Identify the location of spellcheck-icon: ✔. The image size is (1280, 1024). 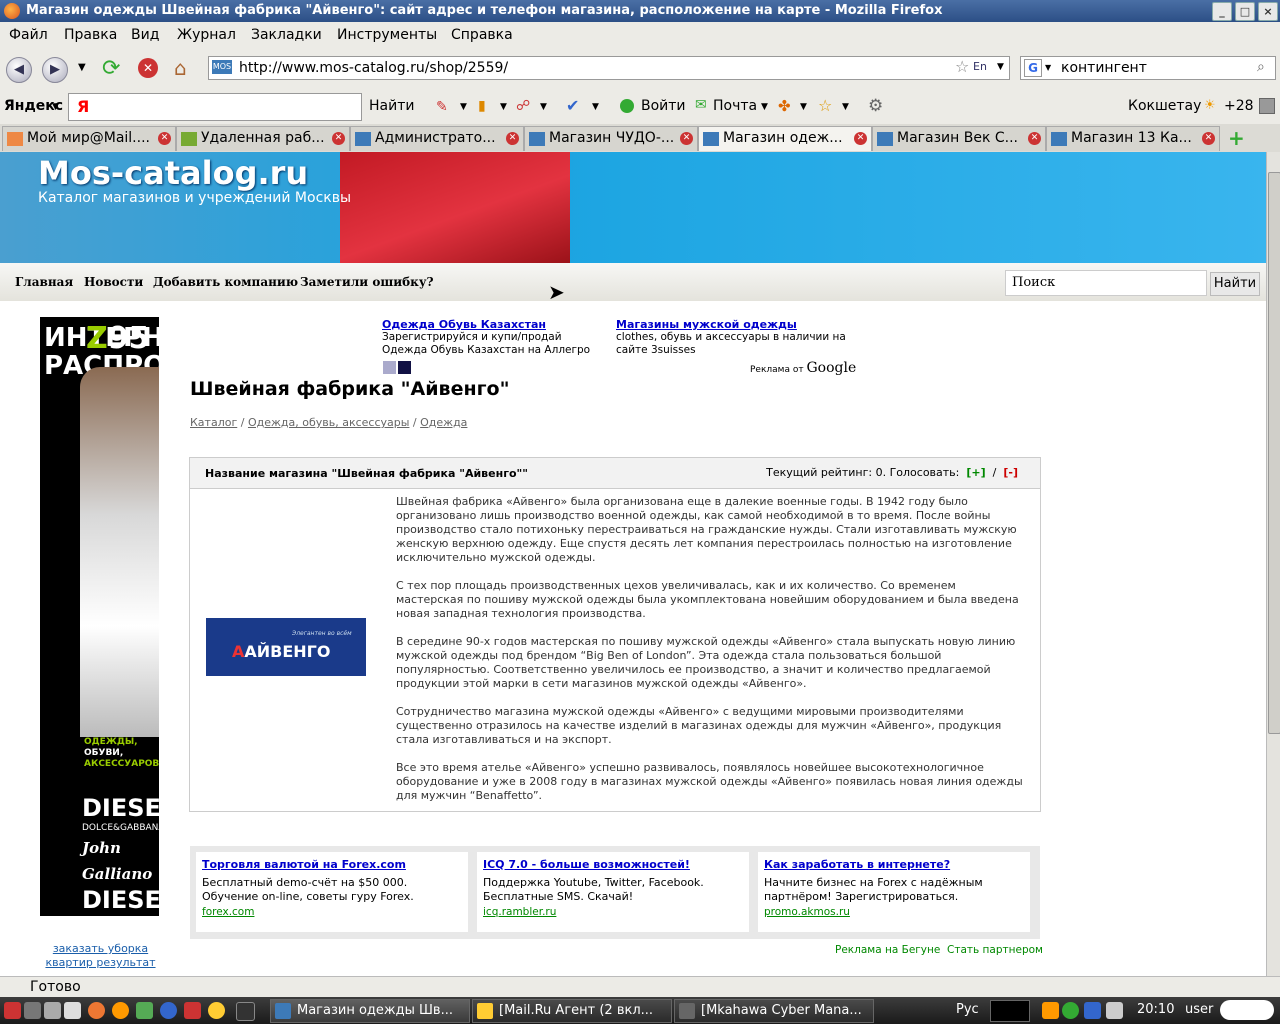
(572, 105).